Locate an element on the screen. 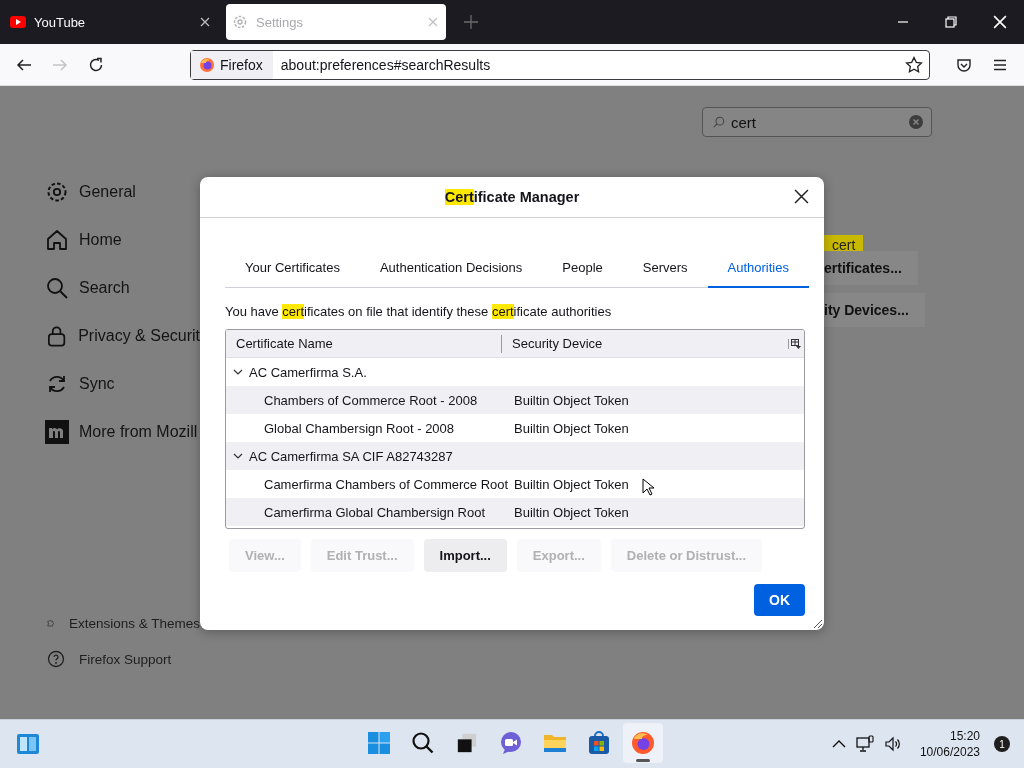  dialog-tab: Servers is located at coordinates (665, 270).